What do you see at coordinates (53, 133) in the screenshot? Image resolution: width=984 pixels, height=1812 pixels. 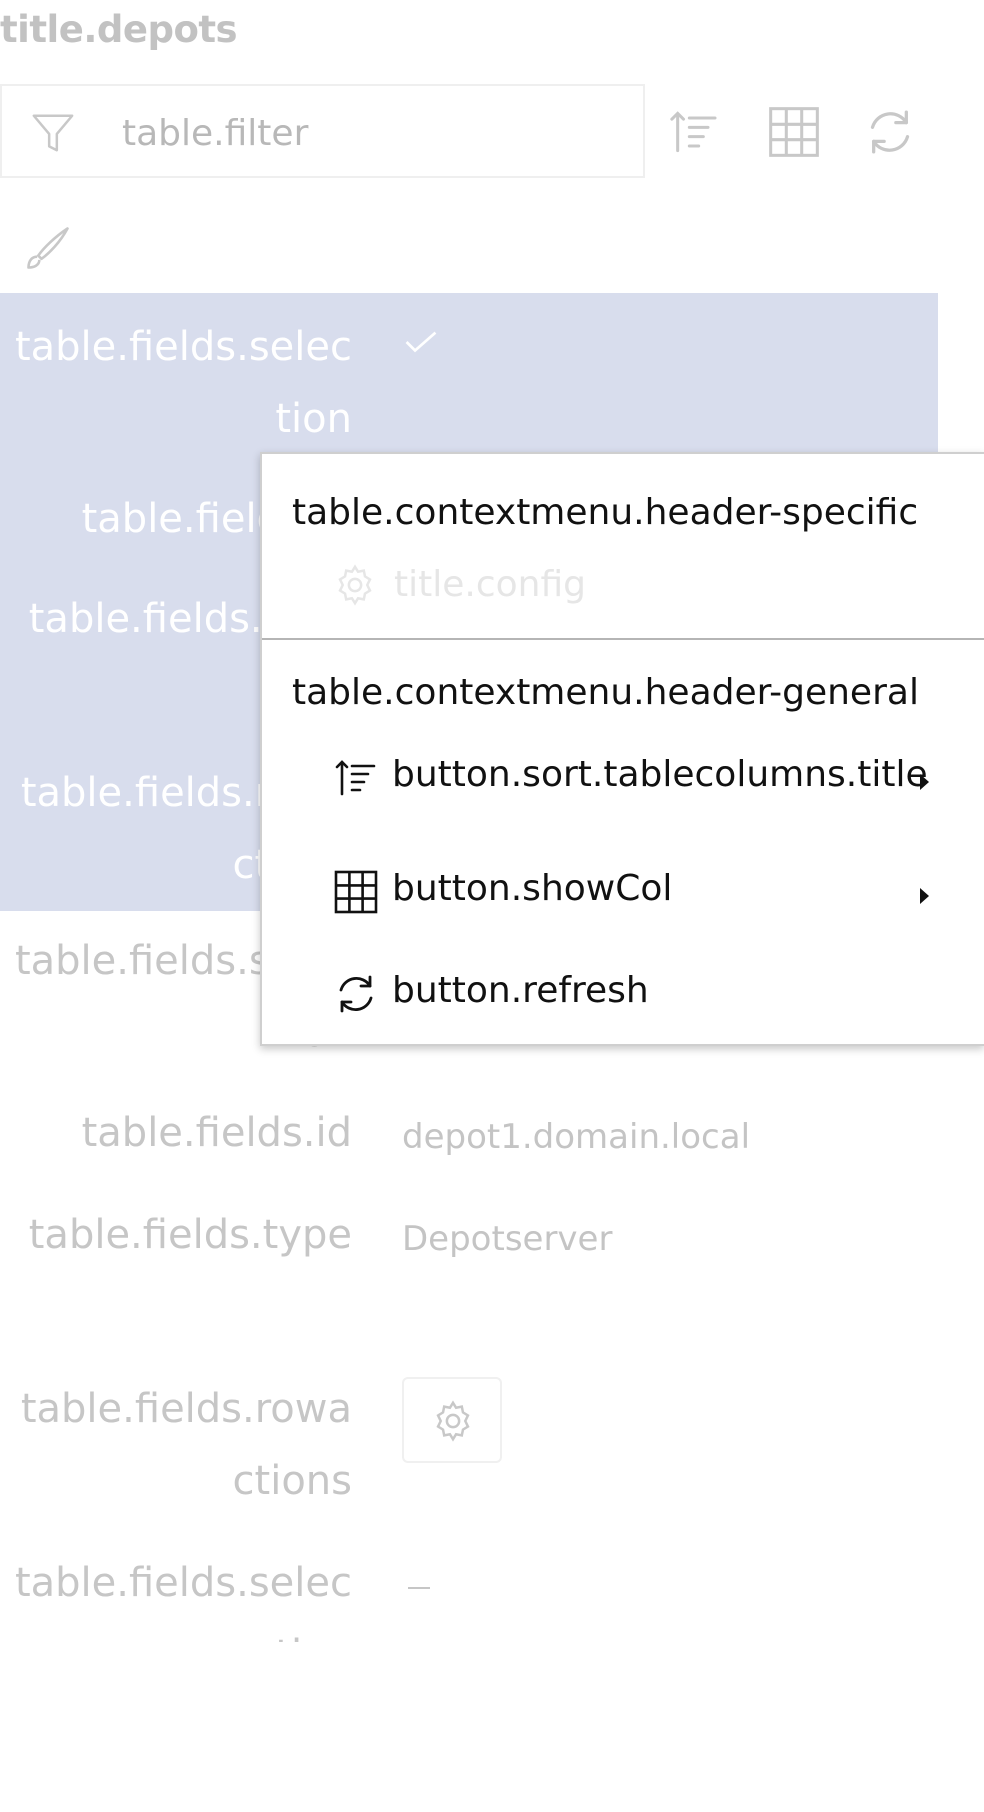 I see `filter-icon` at bounding box center [53, 133].